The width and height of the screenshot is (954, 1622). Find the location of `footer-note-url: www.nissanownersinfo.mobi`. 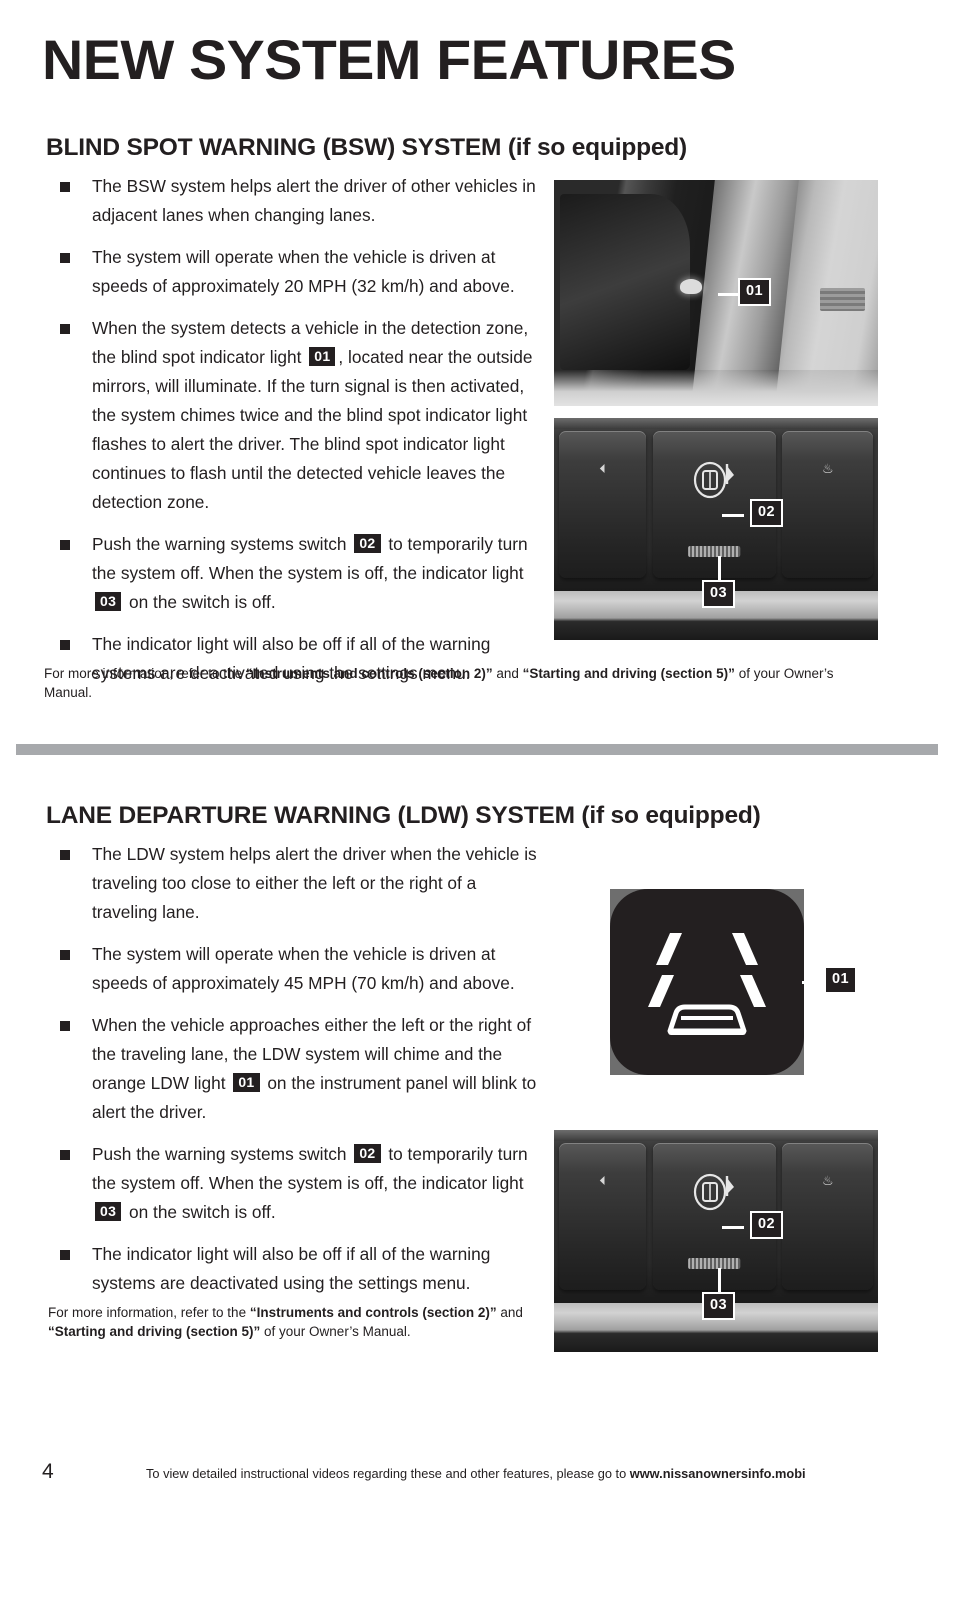

footer-note-url: www.nissanownersinfo.mobi is located at coordinates (717, 1473).